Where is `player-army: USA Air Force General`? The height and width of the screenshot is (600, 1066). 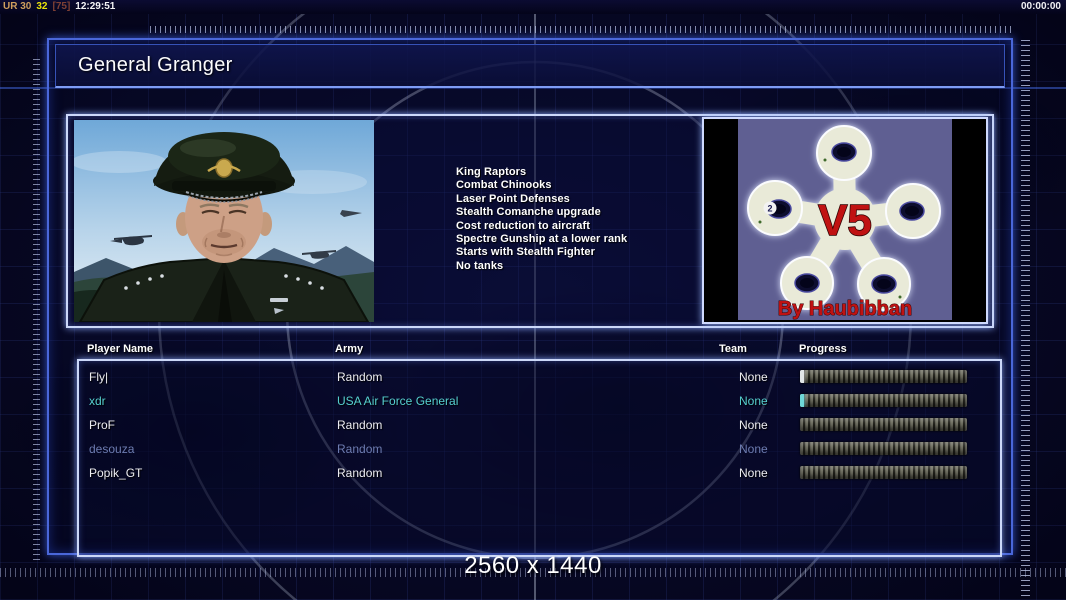
player-army: USA Air Force General is located at coordinates (398, 401).